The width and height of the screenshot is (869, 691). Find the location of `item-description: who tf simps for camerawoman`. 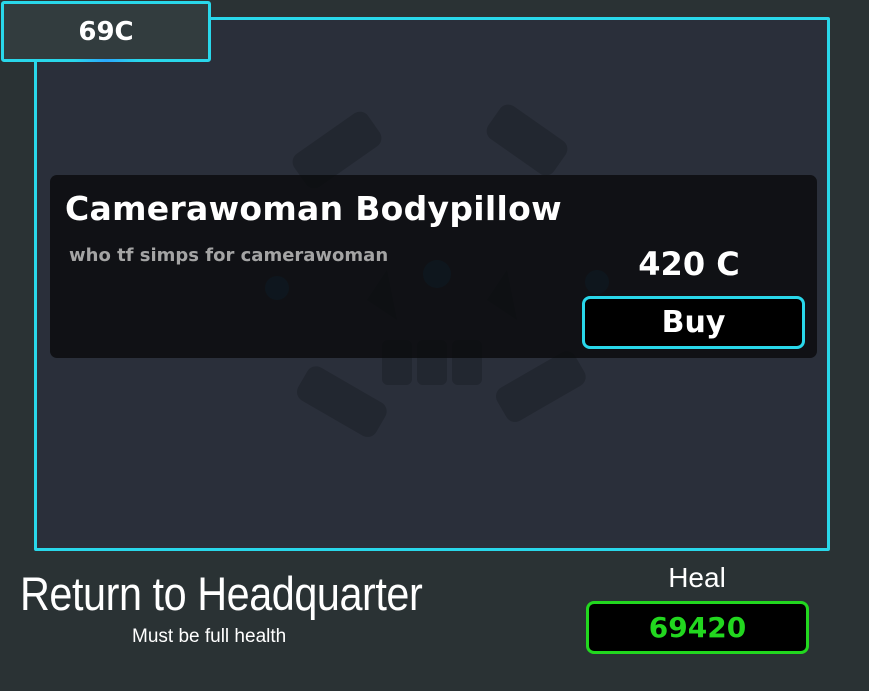

item-description: who tf simps for camerawoman is located at coordinates (229, 255).